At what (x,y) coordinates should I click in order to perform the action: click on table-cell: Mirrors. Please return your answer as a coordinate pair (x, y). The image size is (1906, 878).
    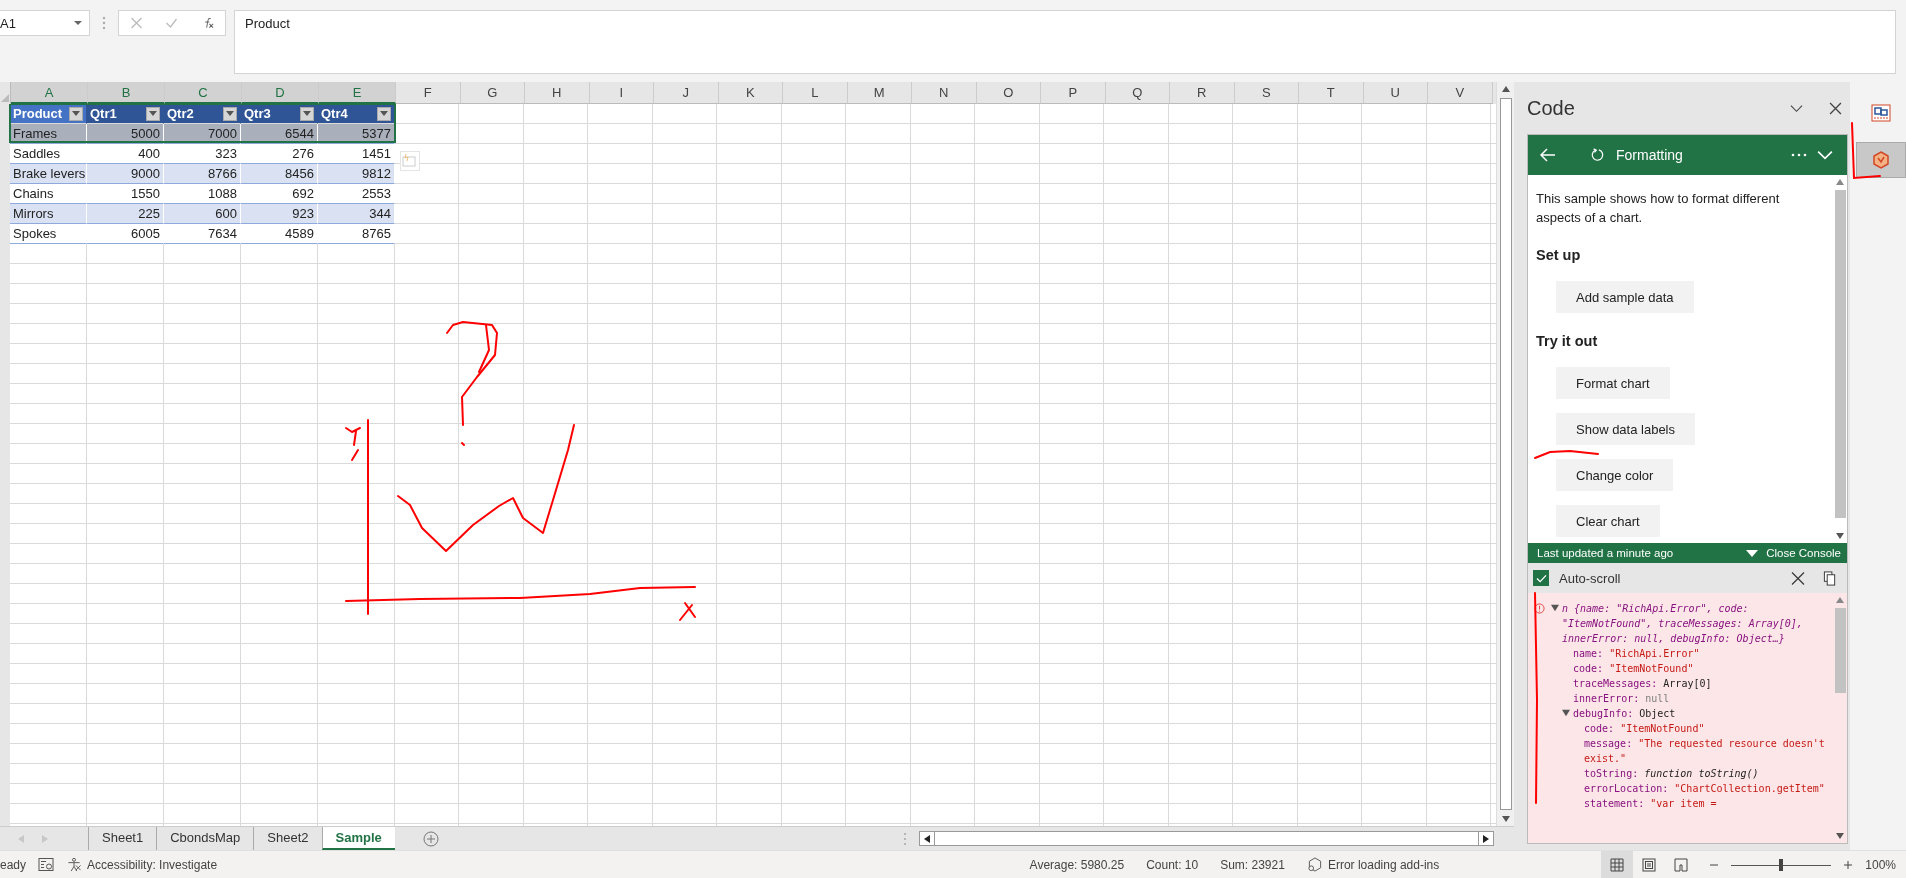
    Looking at the image, I should click on (48, 214).